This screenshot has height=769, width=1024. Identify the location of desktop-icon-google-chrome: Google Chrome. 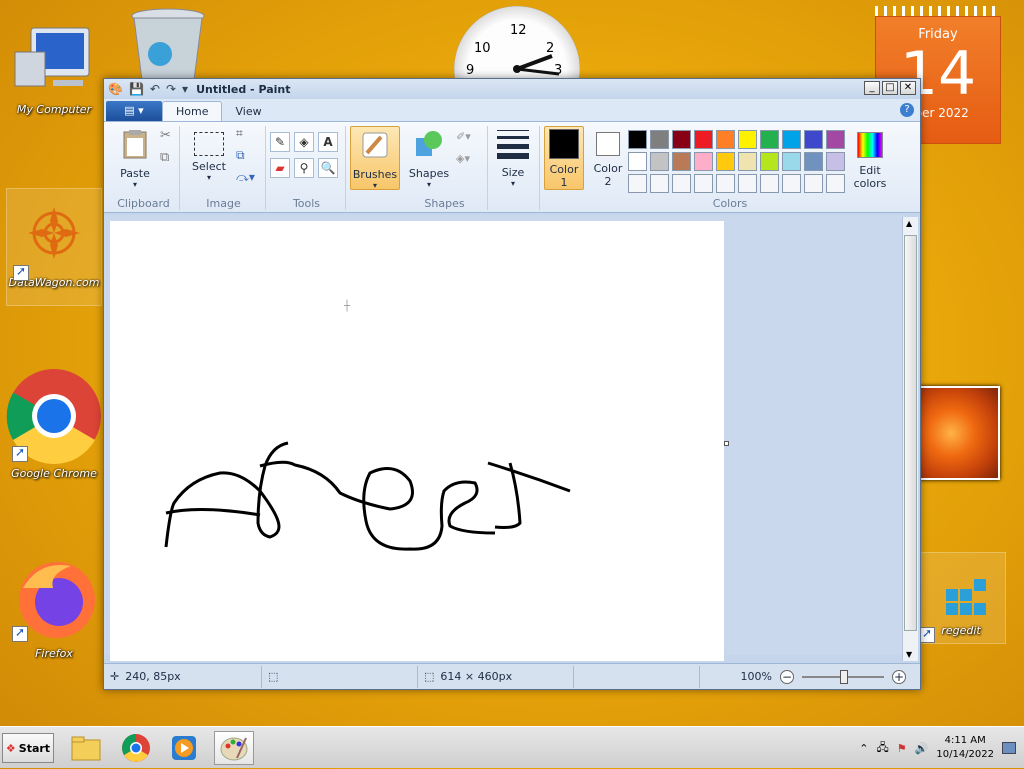
(54, 424).